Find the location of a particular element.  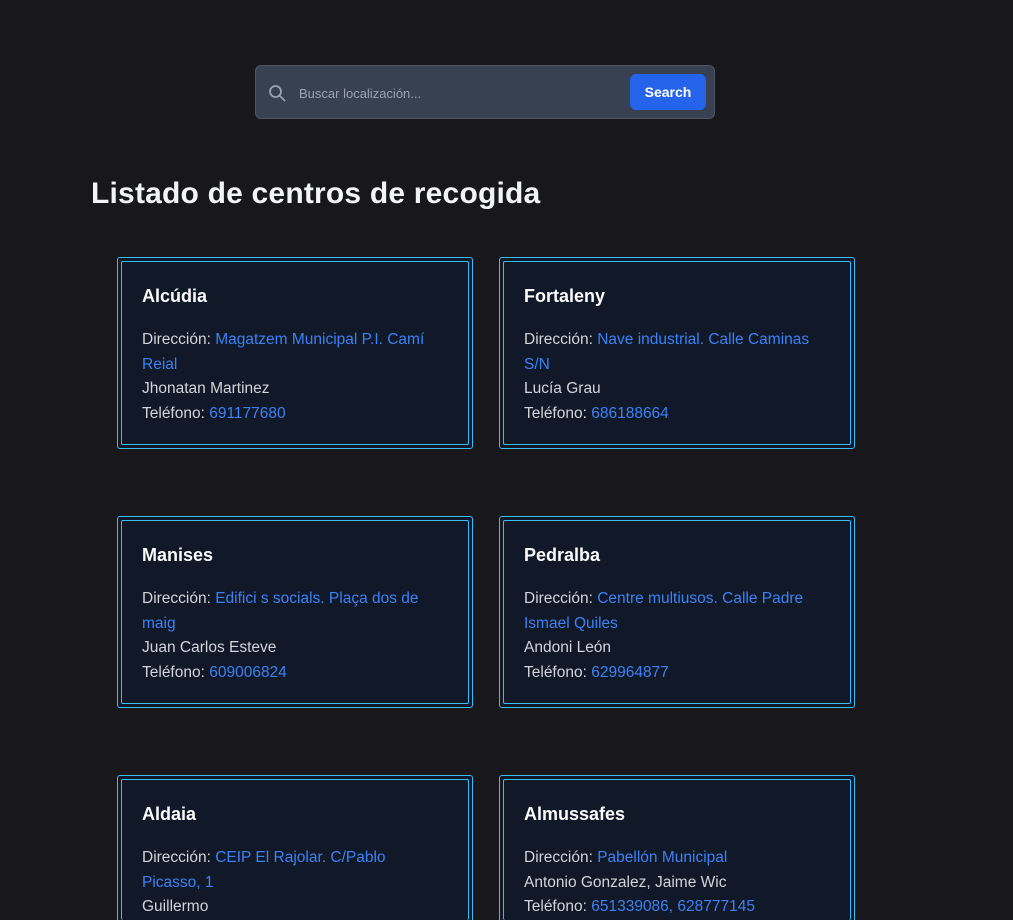

center-phone-line: Teléfono: 609006824 is located at coordinates (295, 673).